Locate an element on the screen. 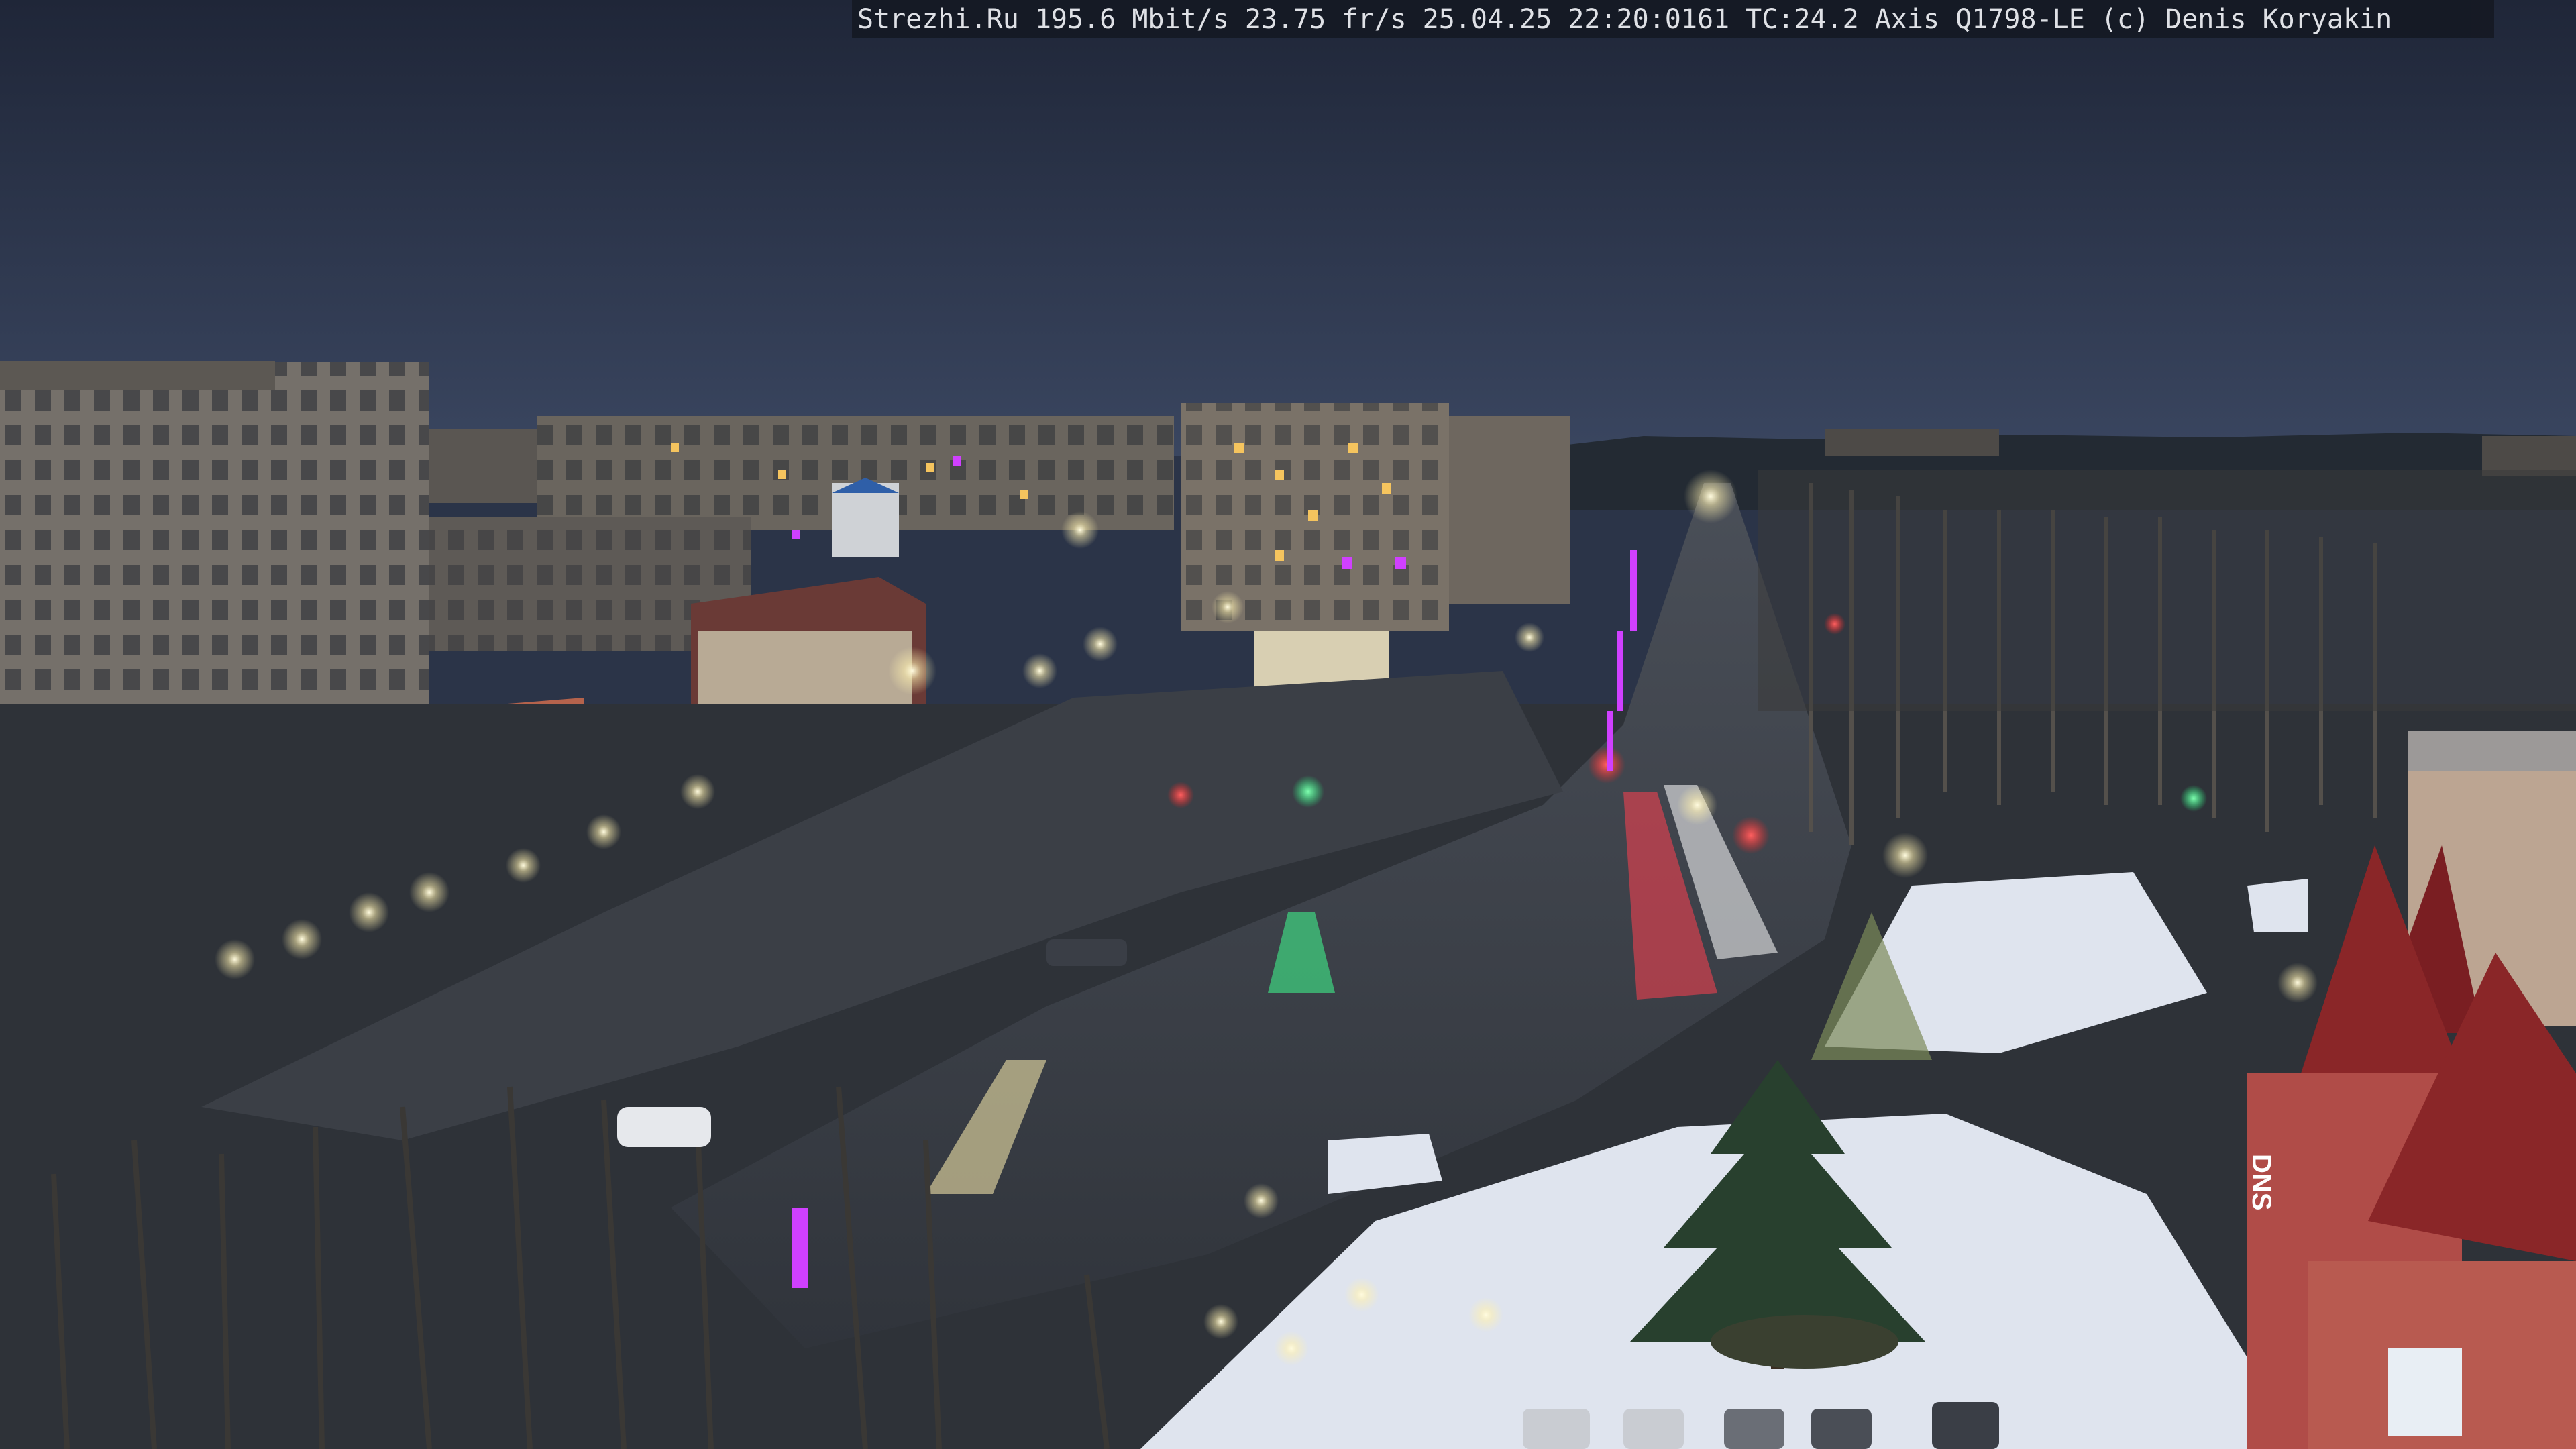 The height and width of the screenshot is (1449, 2576). overlay-camera-model: Axis Q1798-LE is located at coordinates (1979, 19).